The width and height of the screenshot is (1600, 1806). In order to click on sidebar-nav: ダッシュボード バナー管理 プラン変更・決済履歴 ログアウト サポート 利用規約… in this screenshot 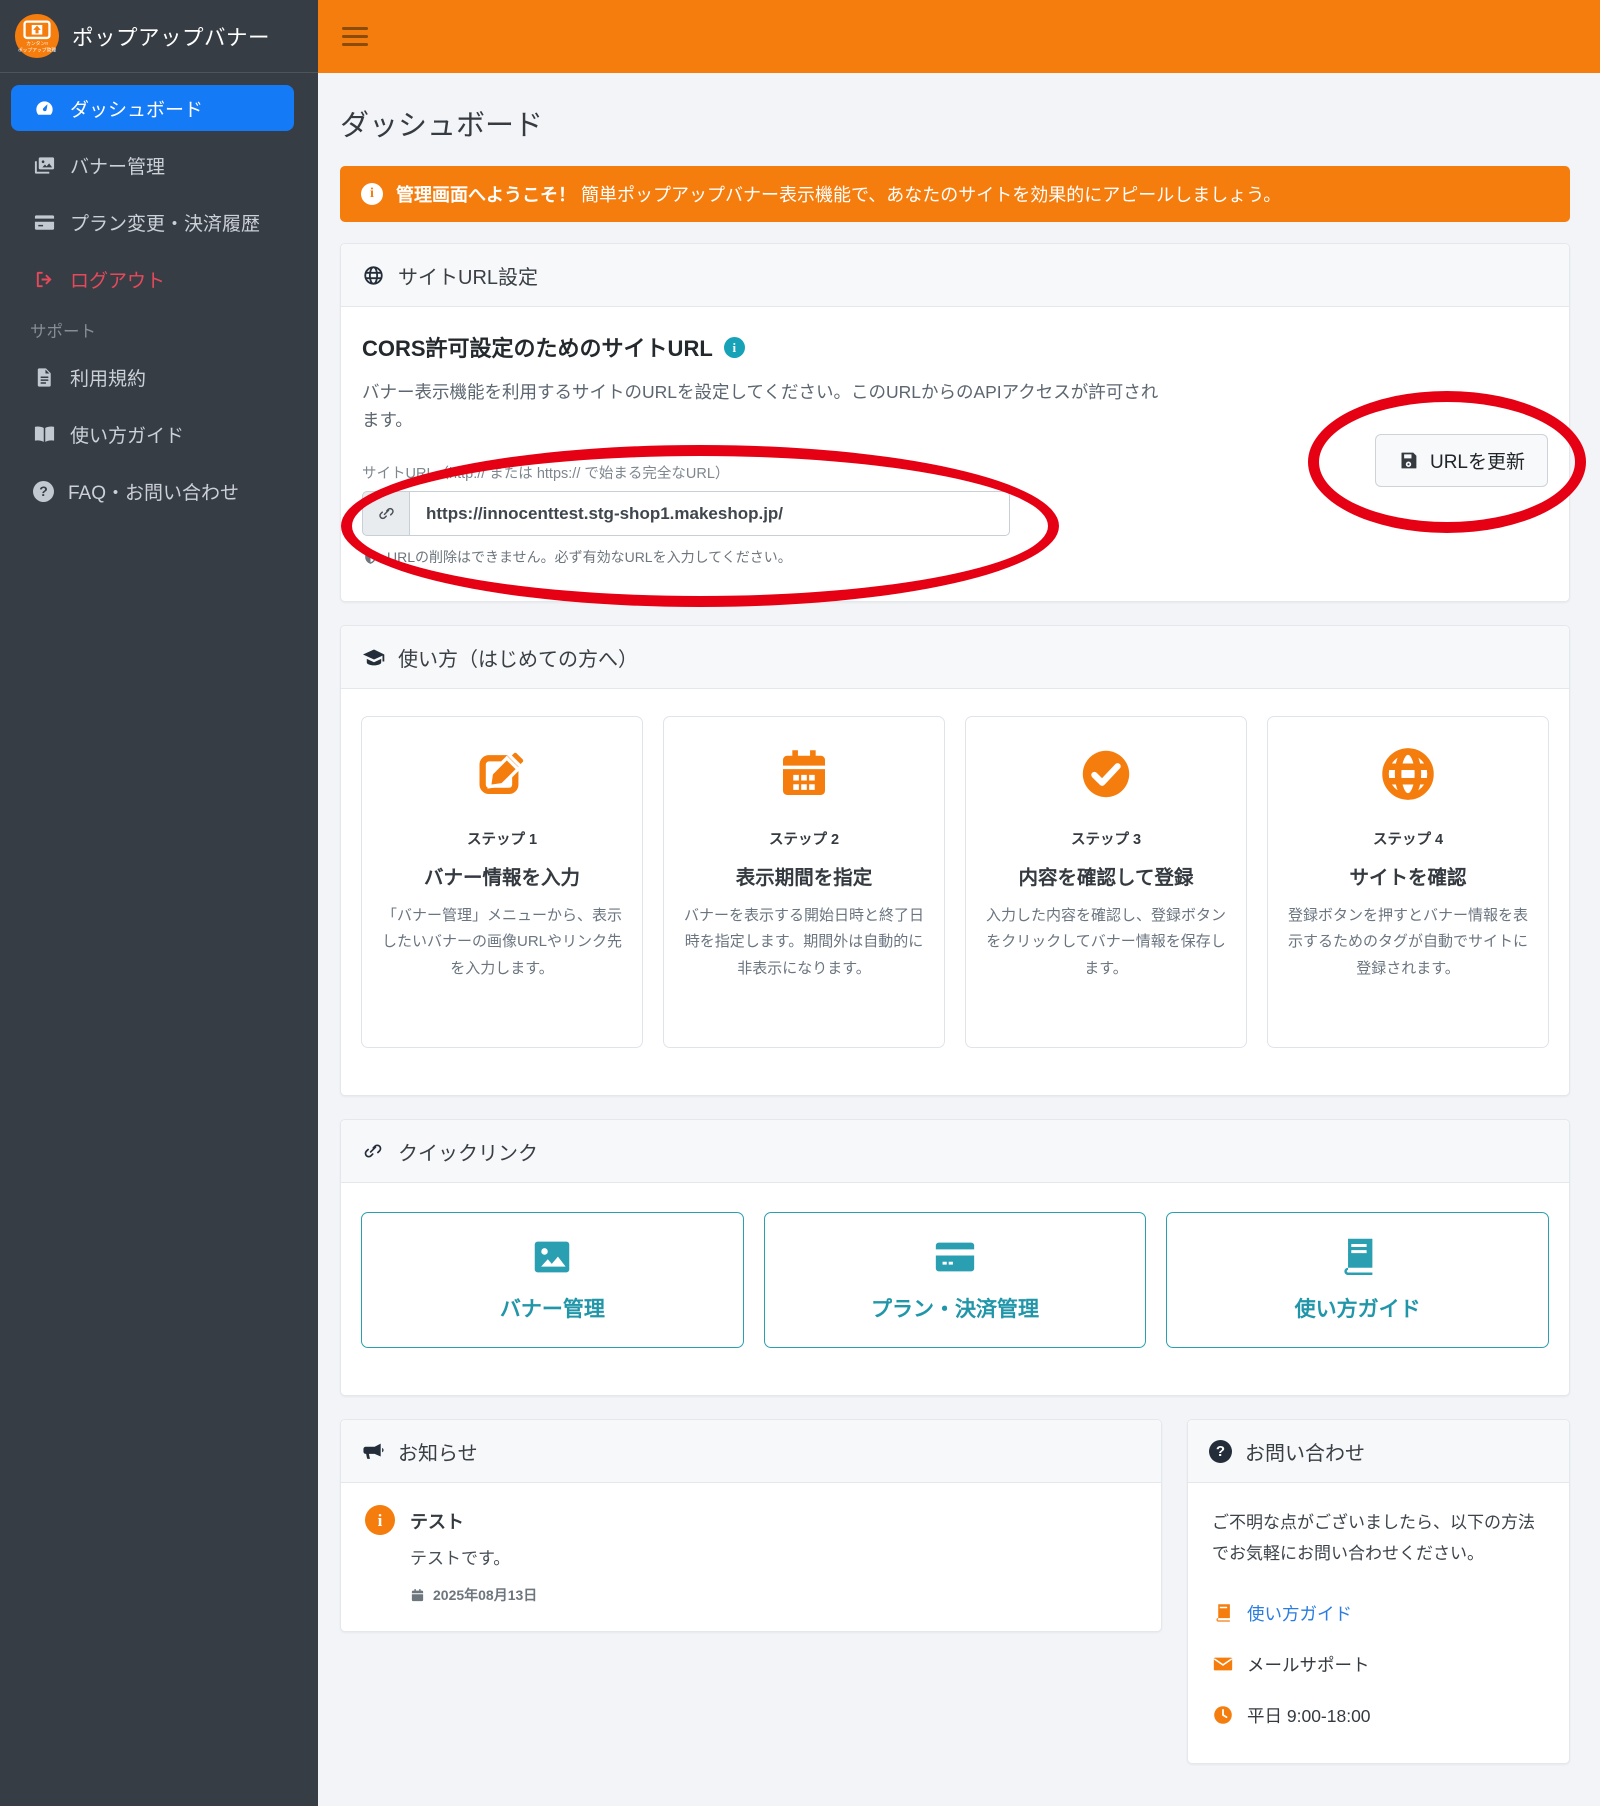, I will do `click(159, 293)`.